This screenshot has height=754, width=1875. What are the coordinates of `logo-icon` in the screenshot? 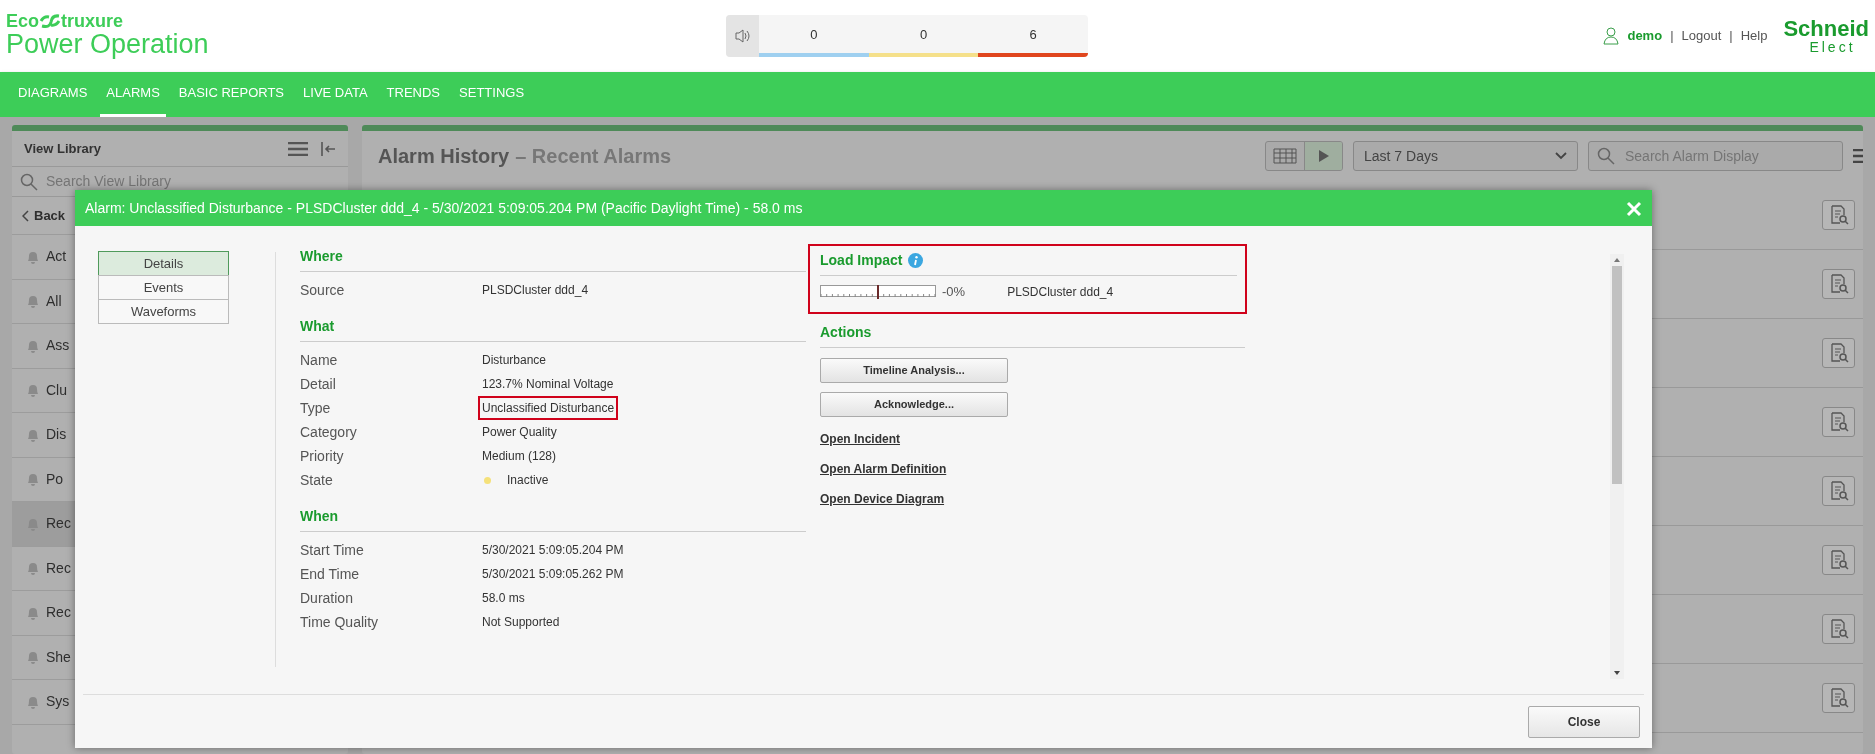 It's located at (50, 21).